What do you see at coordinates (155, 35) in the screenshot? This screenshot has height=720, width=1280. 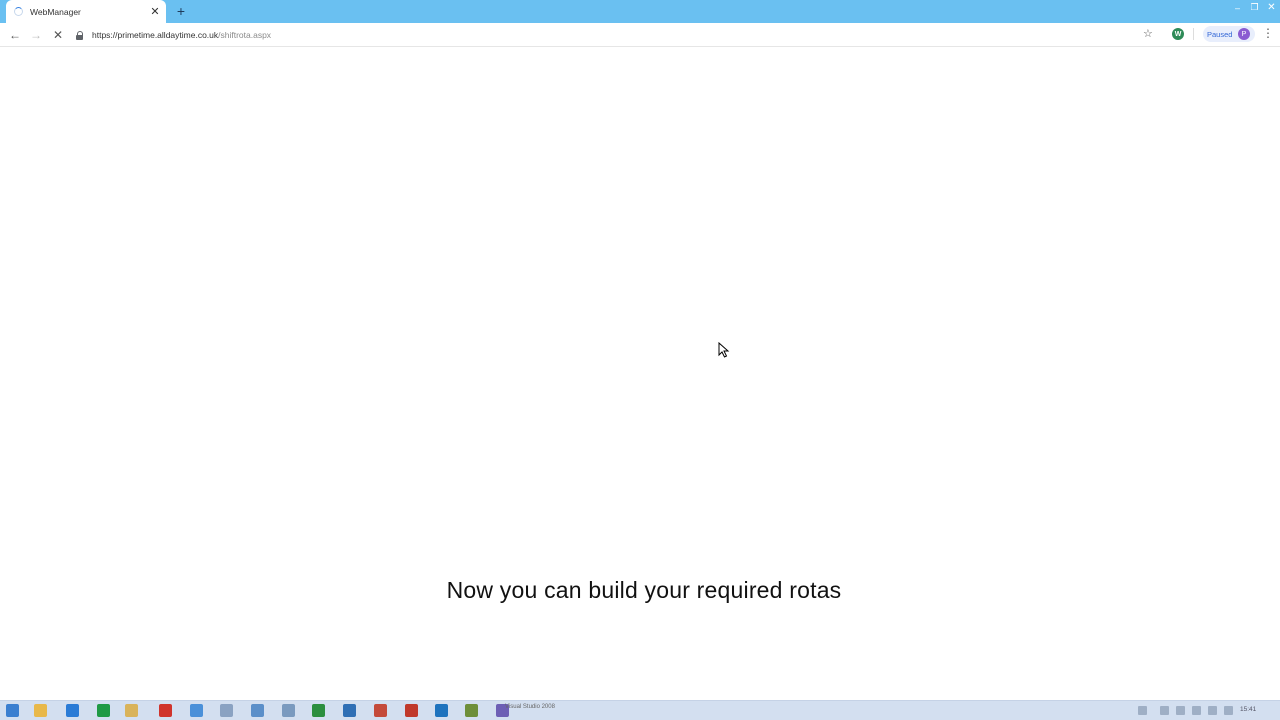 I see `url-host: https://primetime.alldaytime.co.uk` at bounding box center [155, 35].